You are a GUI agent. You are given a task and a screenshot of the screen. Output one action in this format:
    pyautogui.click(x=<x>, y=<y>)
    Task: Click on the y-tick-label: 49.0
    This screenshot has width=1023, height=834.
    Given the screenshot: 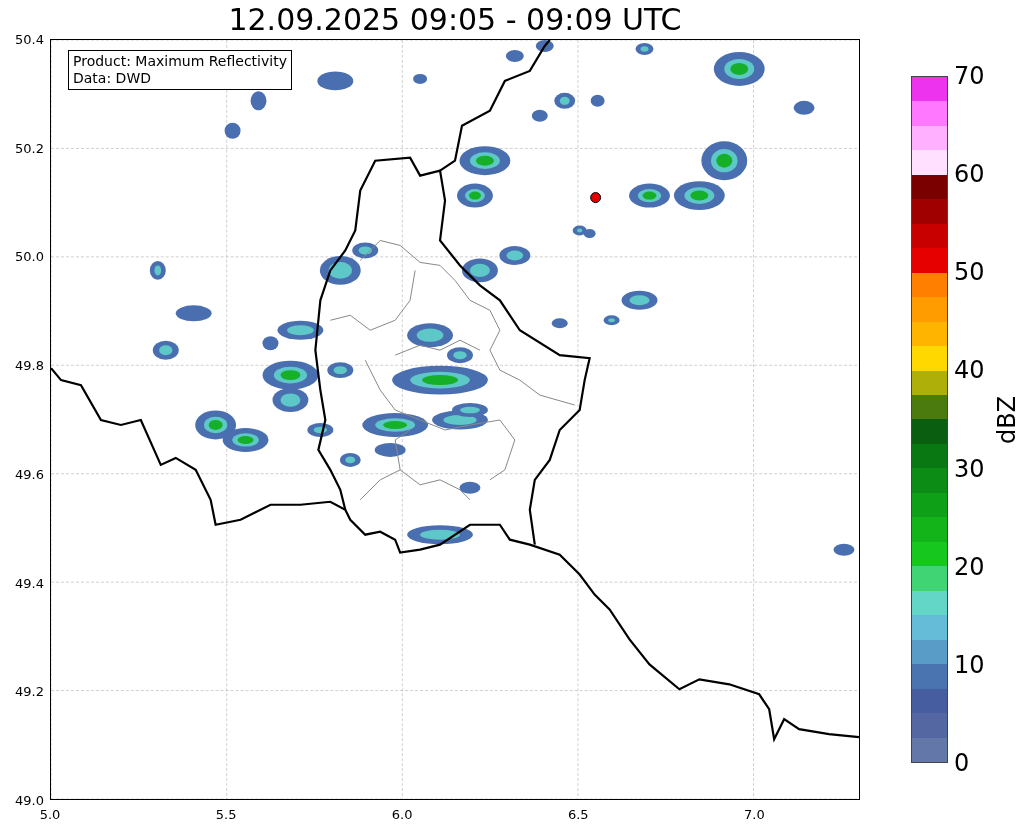 What is the action you would take?
    pyautogui.click(x=29, y=800)
    